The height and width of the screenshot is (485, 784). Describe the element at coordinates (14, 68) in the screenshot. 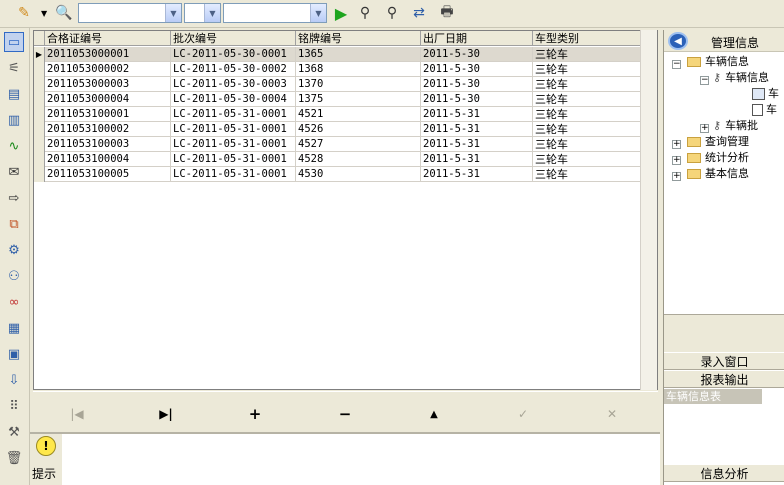

I see `tree-flow-icon: ⚟` at that location.